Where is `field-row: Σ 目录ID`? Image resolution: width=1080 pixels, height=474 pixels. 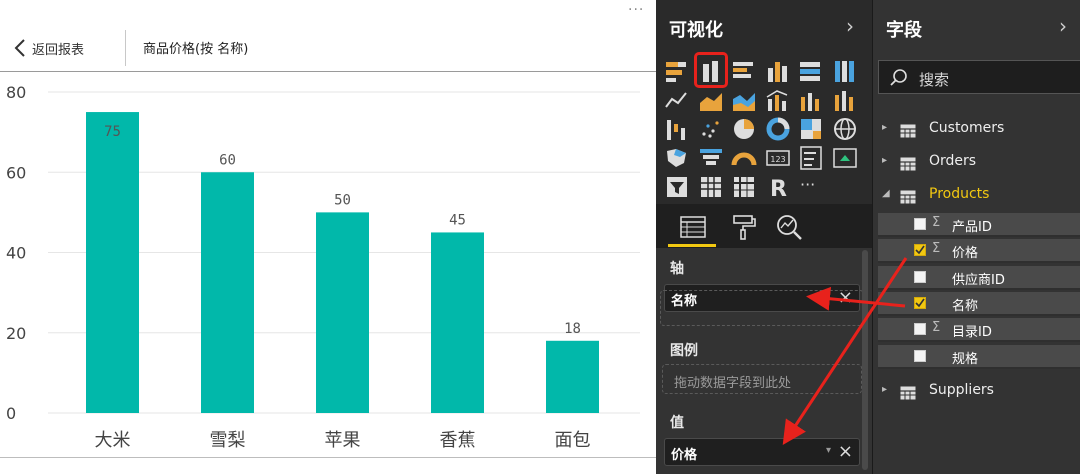 field-row: Σ 目录ID is located at coordinates (979, 330).